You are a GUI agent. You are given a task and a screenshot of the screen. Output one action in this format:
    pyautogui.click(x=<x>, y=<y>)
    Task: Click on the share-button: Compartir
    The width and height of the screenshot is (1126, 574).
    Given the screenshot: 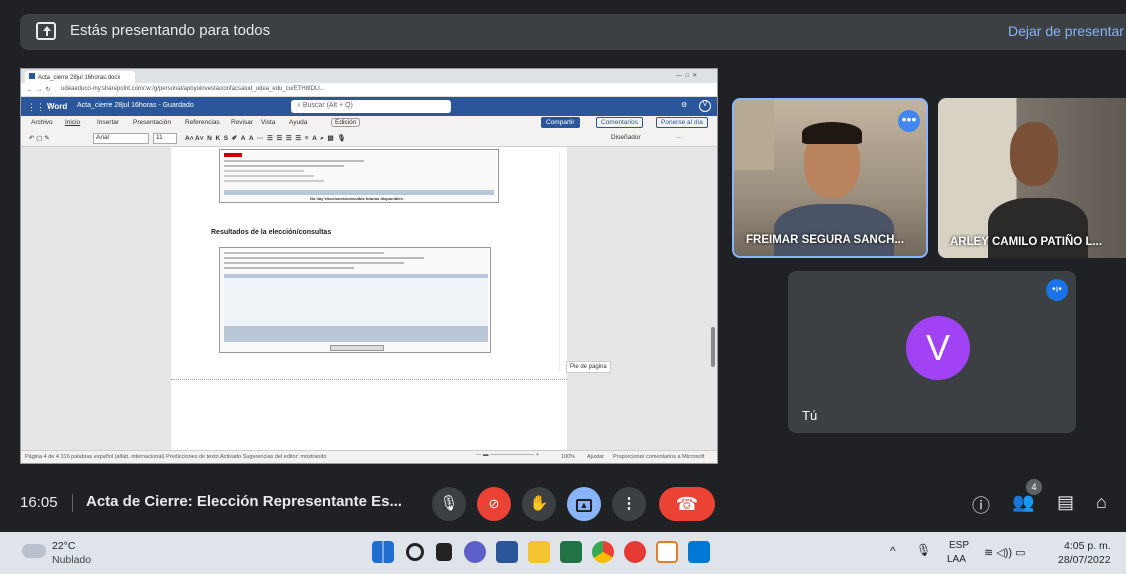 What is the action you would take?
    pyautogui.click(x=560, y=122)
    